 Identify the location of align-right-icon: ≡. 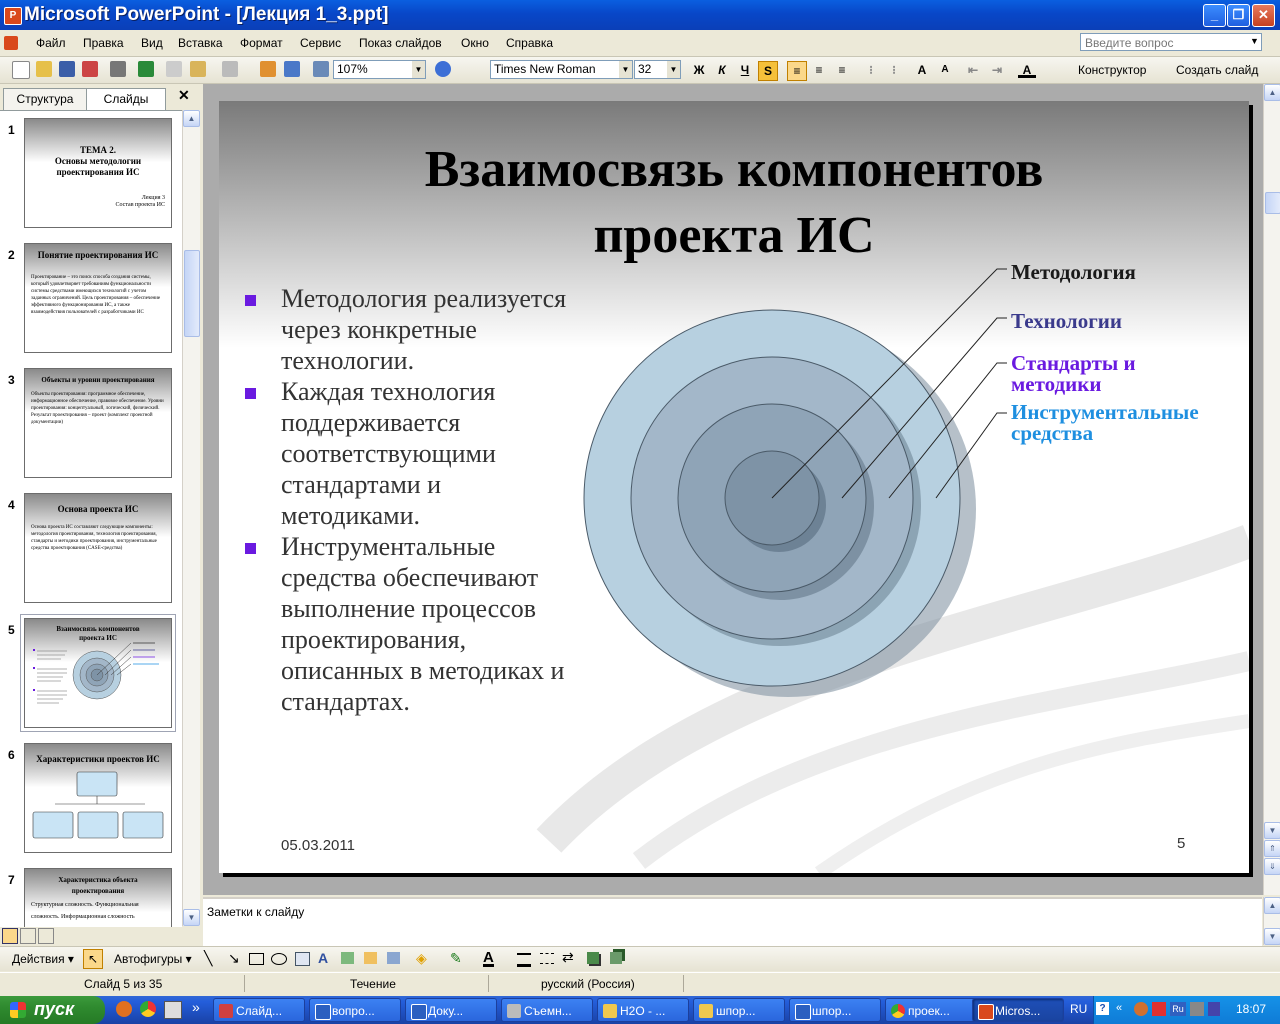
(842, 70).